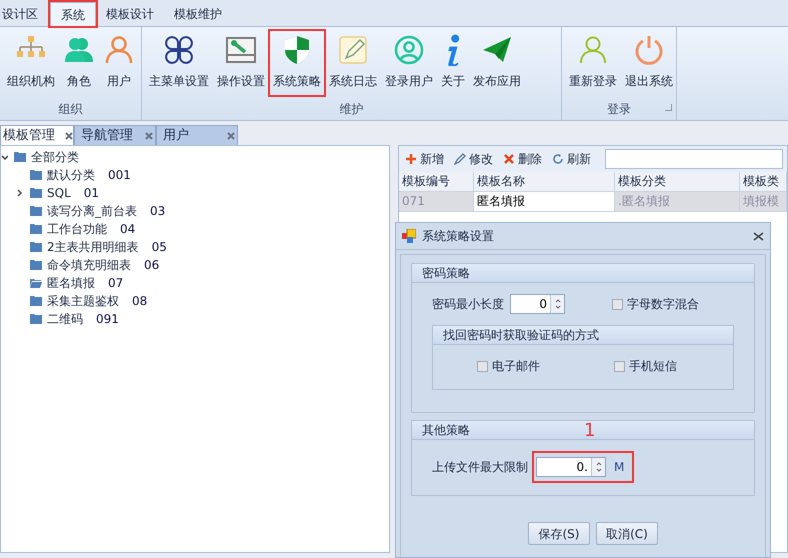 Image resolution: width=788 pixels, height=558 pixels. What do you see at coordinates (77, 229) in the screenshot?
I see `tree-item: 工作台功能` at bounding box center [77, 229].